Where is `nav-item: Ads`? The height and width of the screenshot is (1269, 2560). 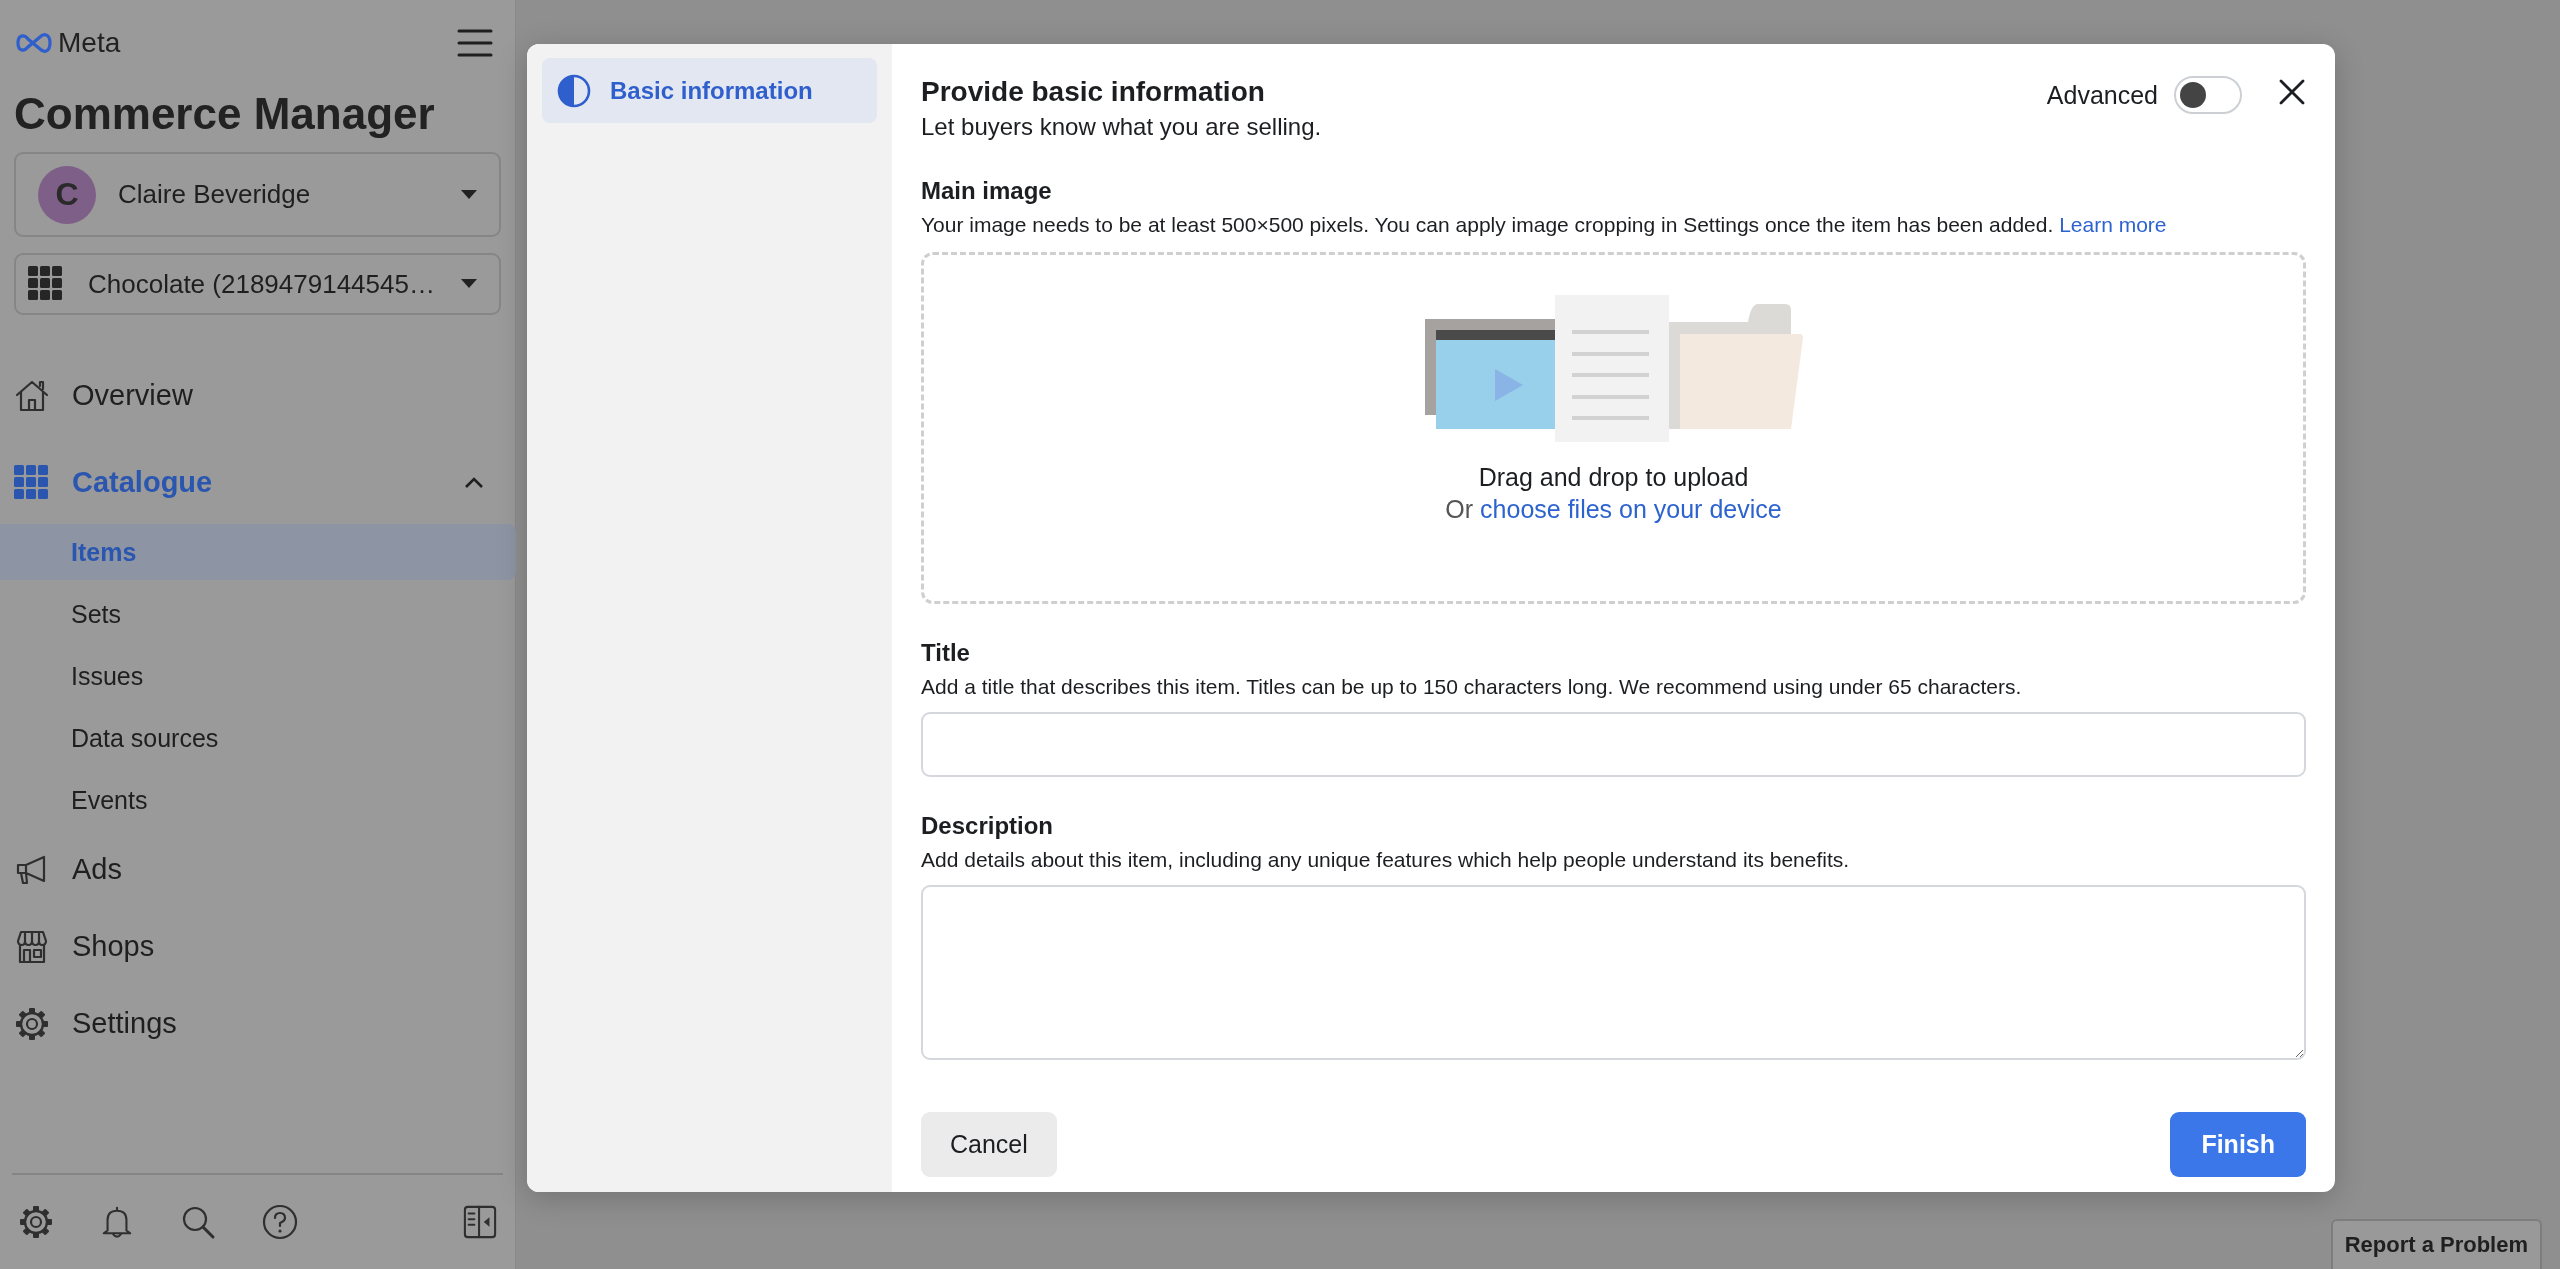 nav-item: Ads is located at coordinates (258, 869).